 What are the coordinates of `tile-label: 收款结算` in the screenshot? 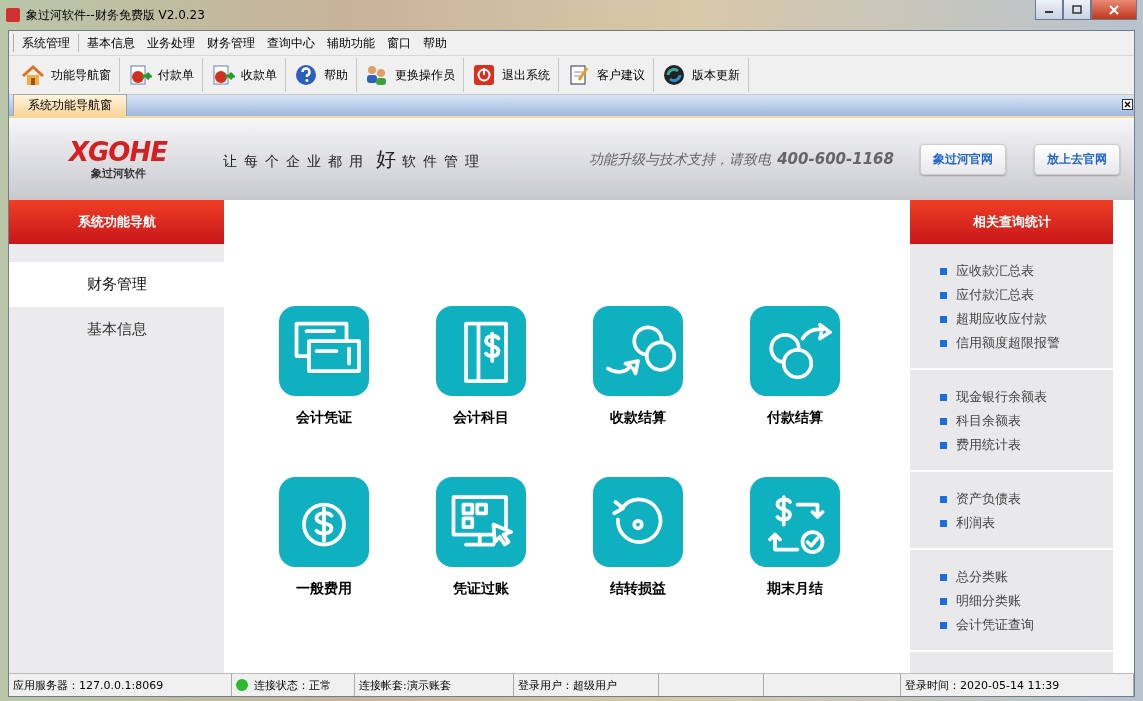 It's located at (638, 418).